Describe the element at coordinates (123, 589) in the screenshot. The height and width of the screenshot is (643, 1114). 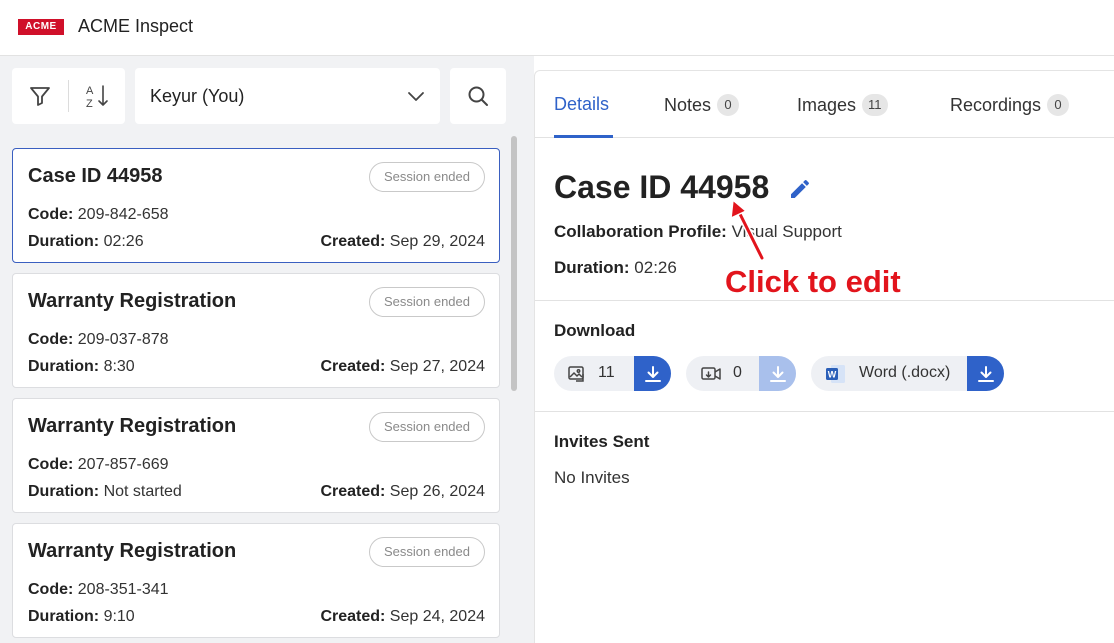
I see `code-value: 208-351-341` at that location.